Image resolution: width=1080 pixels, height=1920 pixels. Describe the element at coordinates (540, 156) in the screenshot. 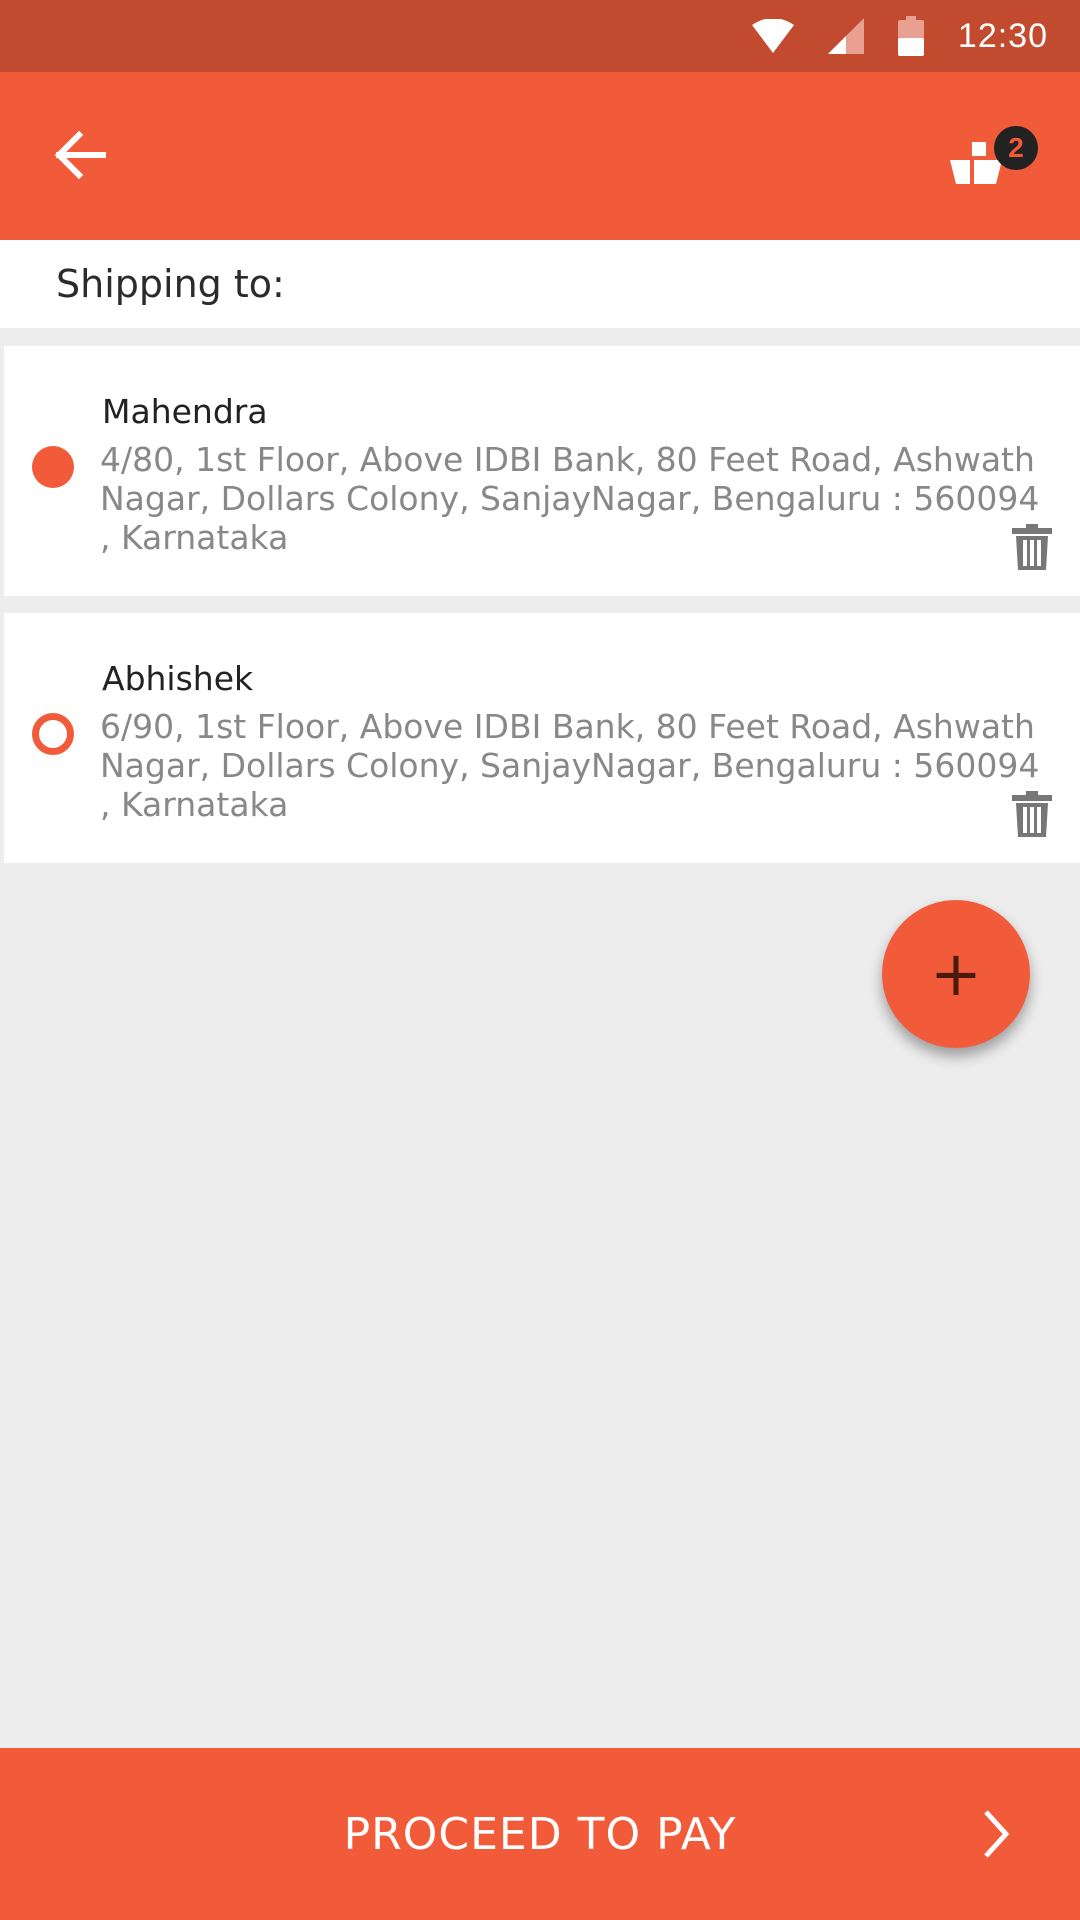

I see `app-bar: 2` at that location.